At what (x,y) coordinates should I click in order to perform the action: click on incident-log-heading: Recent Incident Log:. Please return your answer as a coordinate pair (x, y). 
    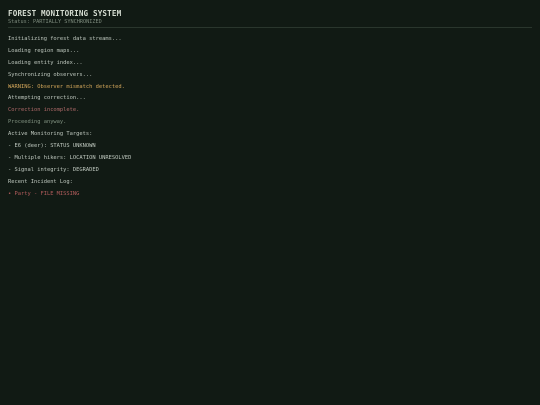
    Looking at the image, I should click on (40, 181).